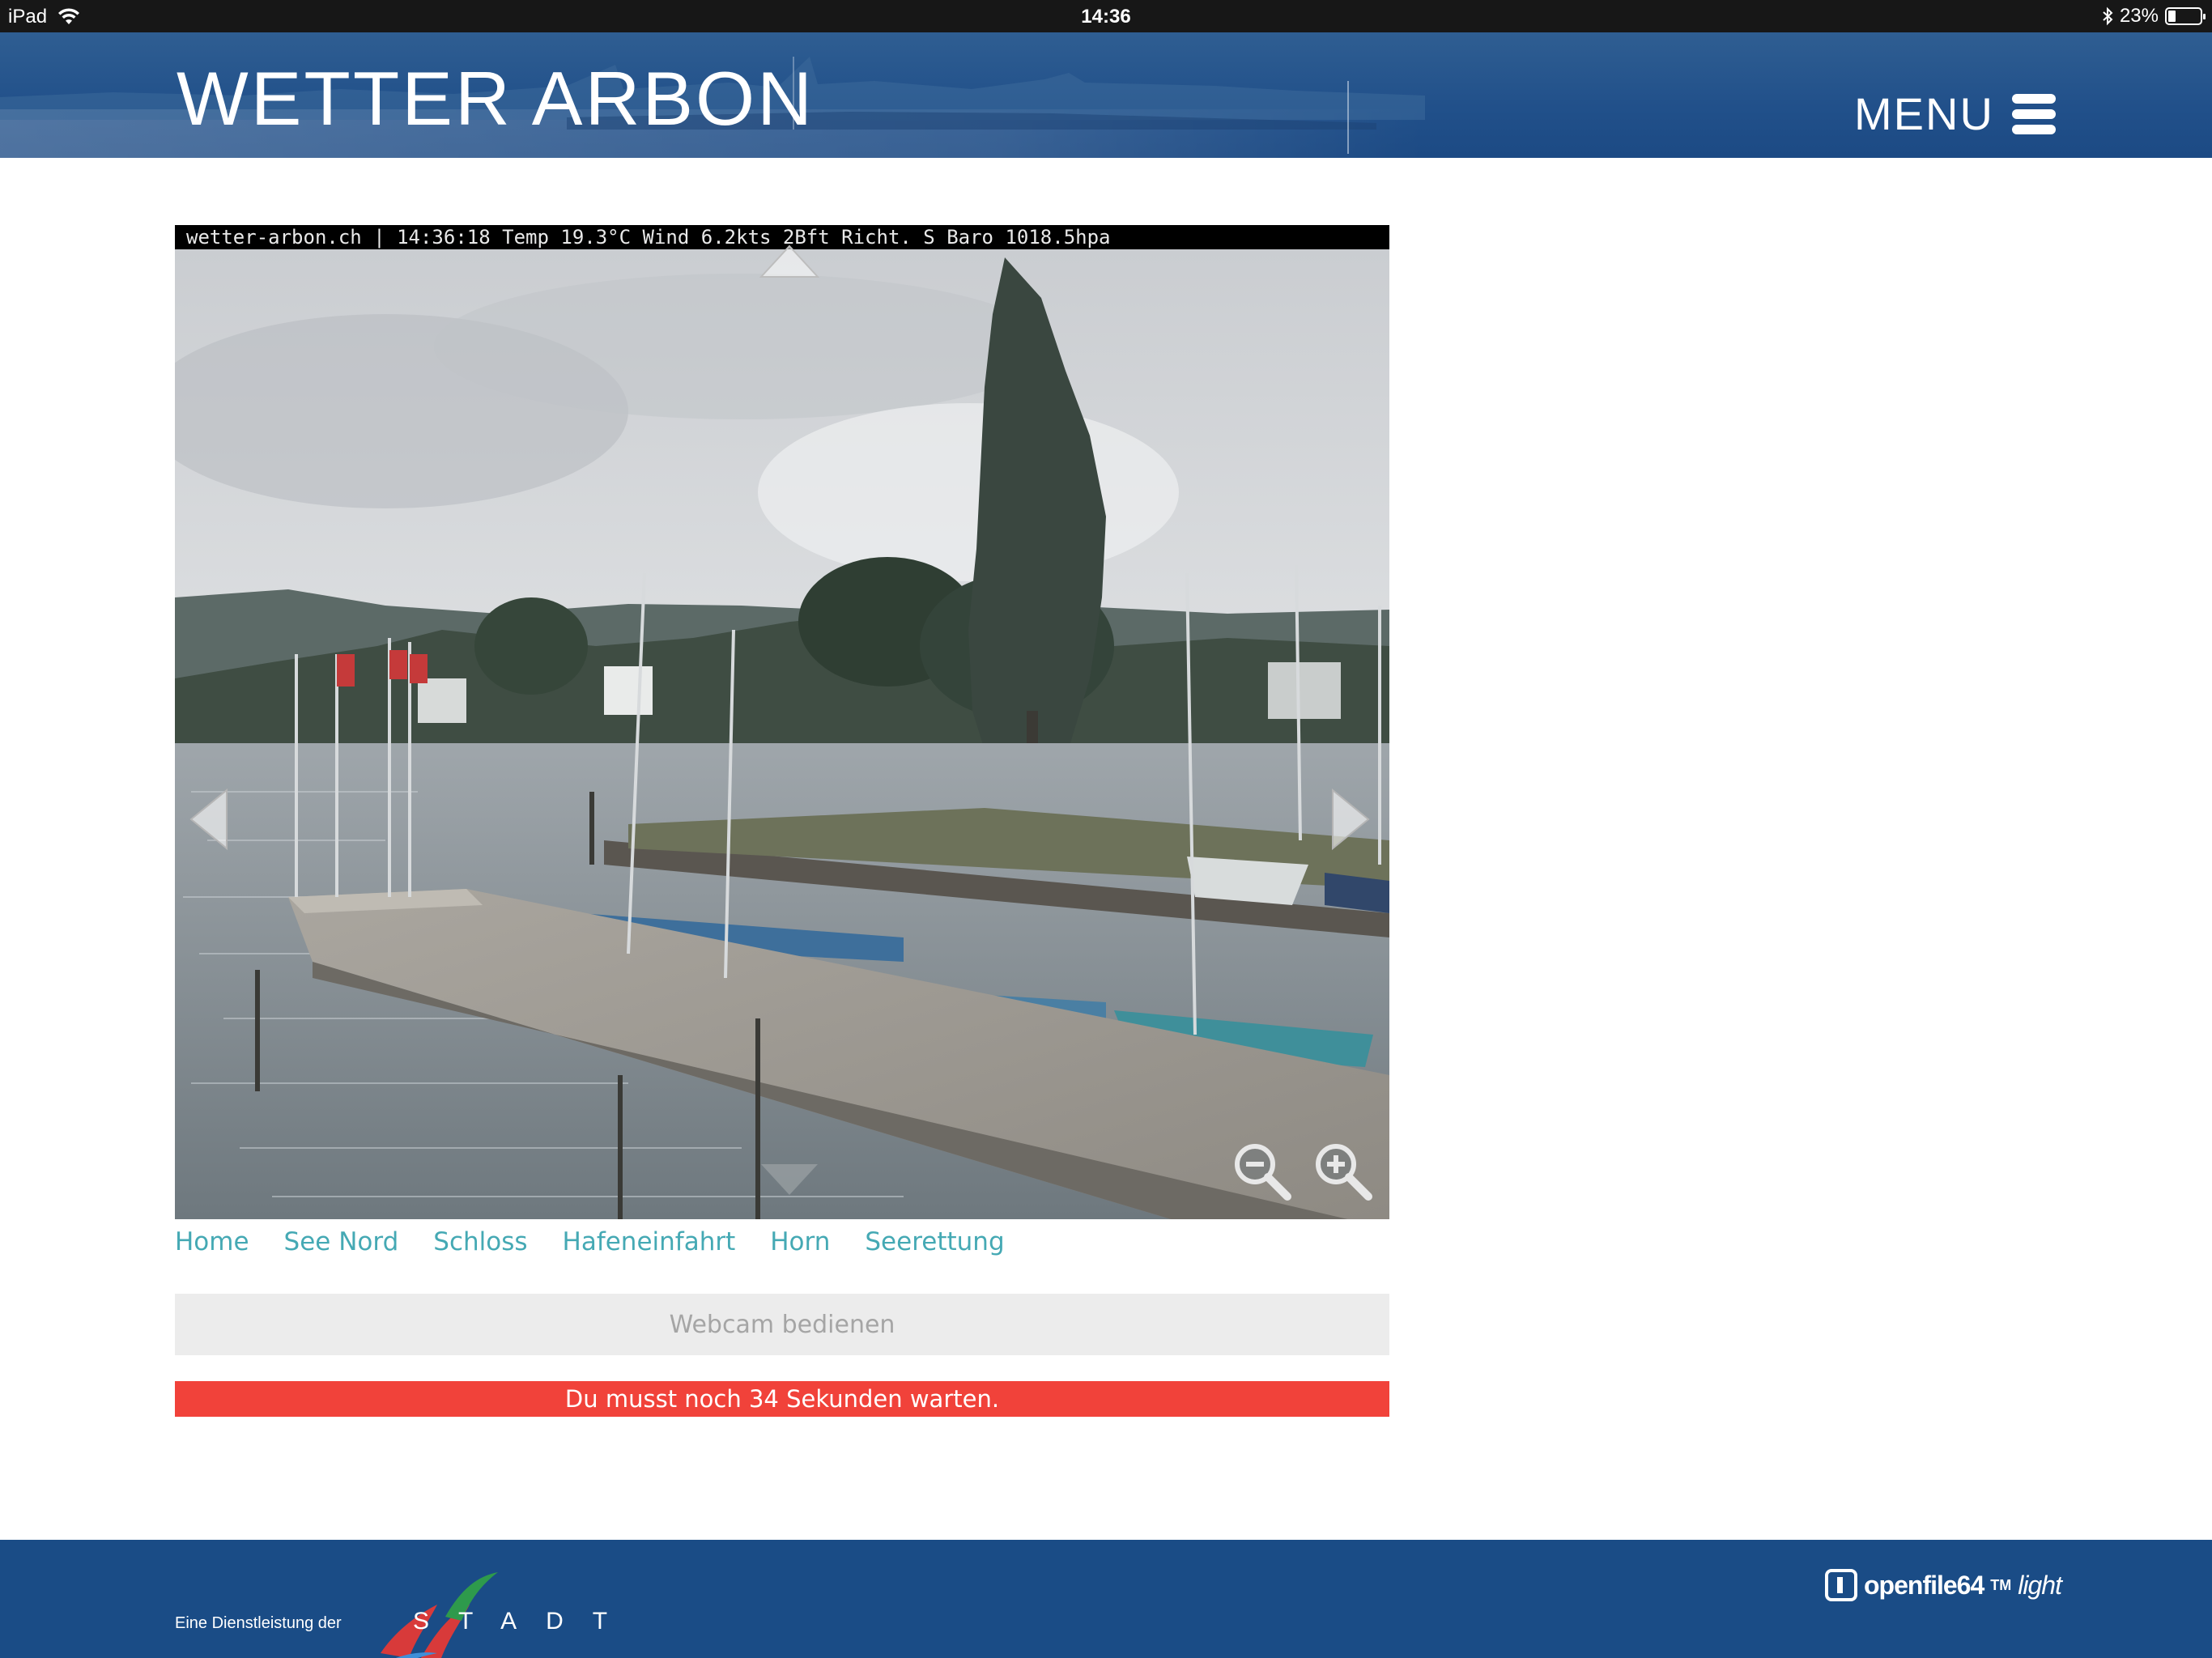 This screenshot has height=1658, width=2212. Describe the element at coordinates (1841, 1585) in the screenshot. I see `openfile-icon` at that location.